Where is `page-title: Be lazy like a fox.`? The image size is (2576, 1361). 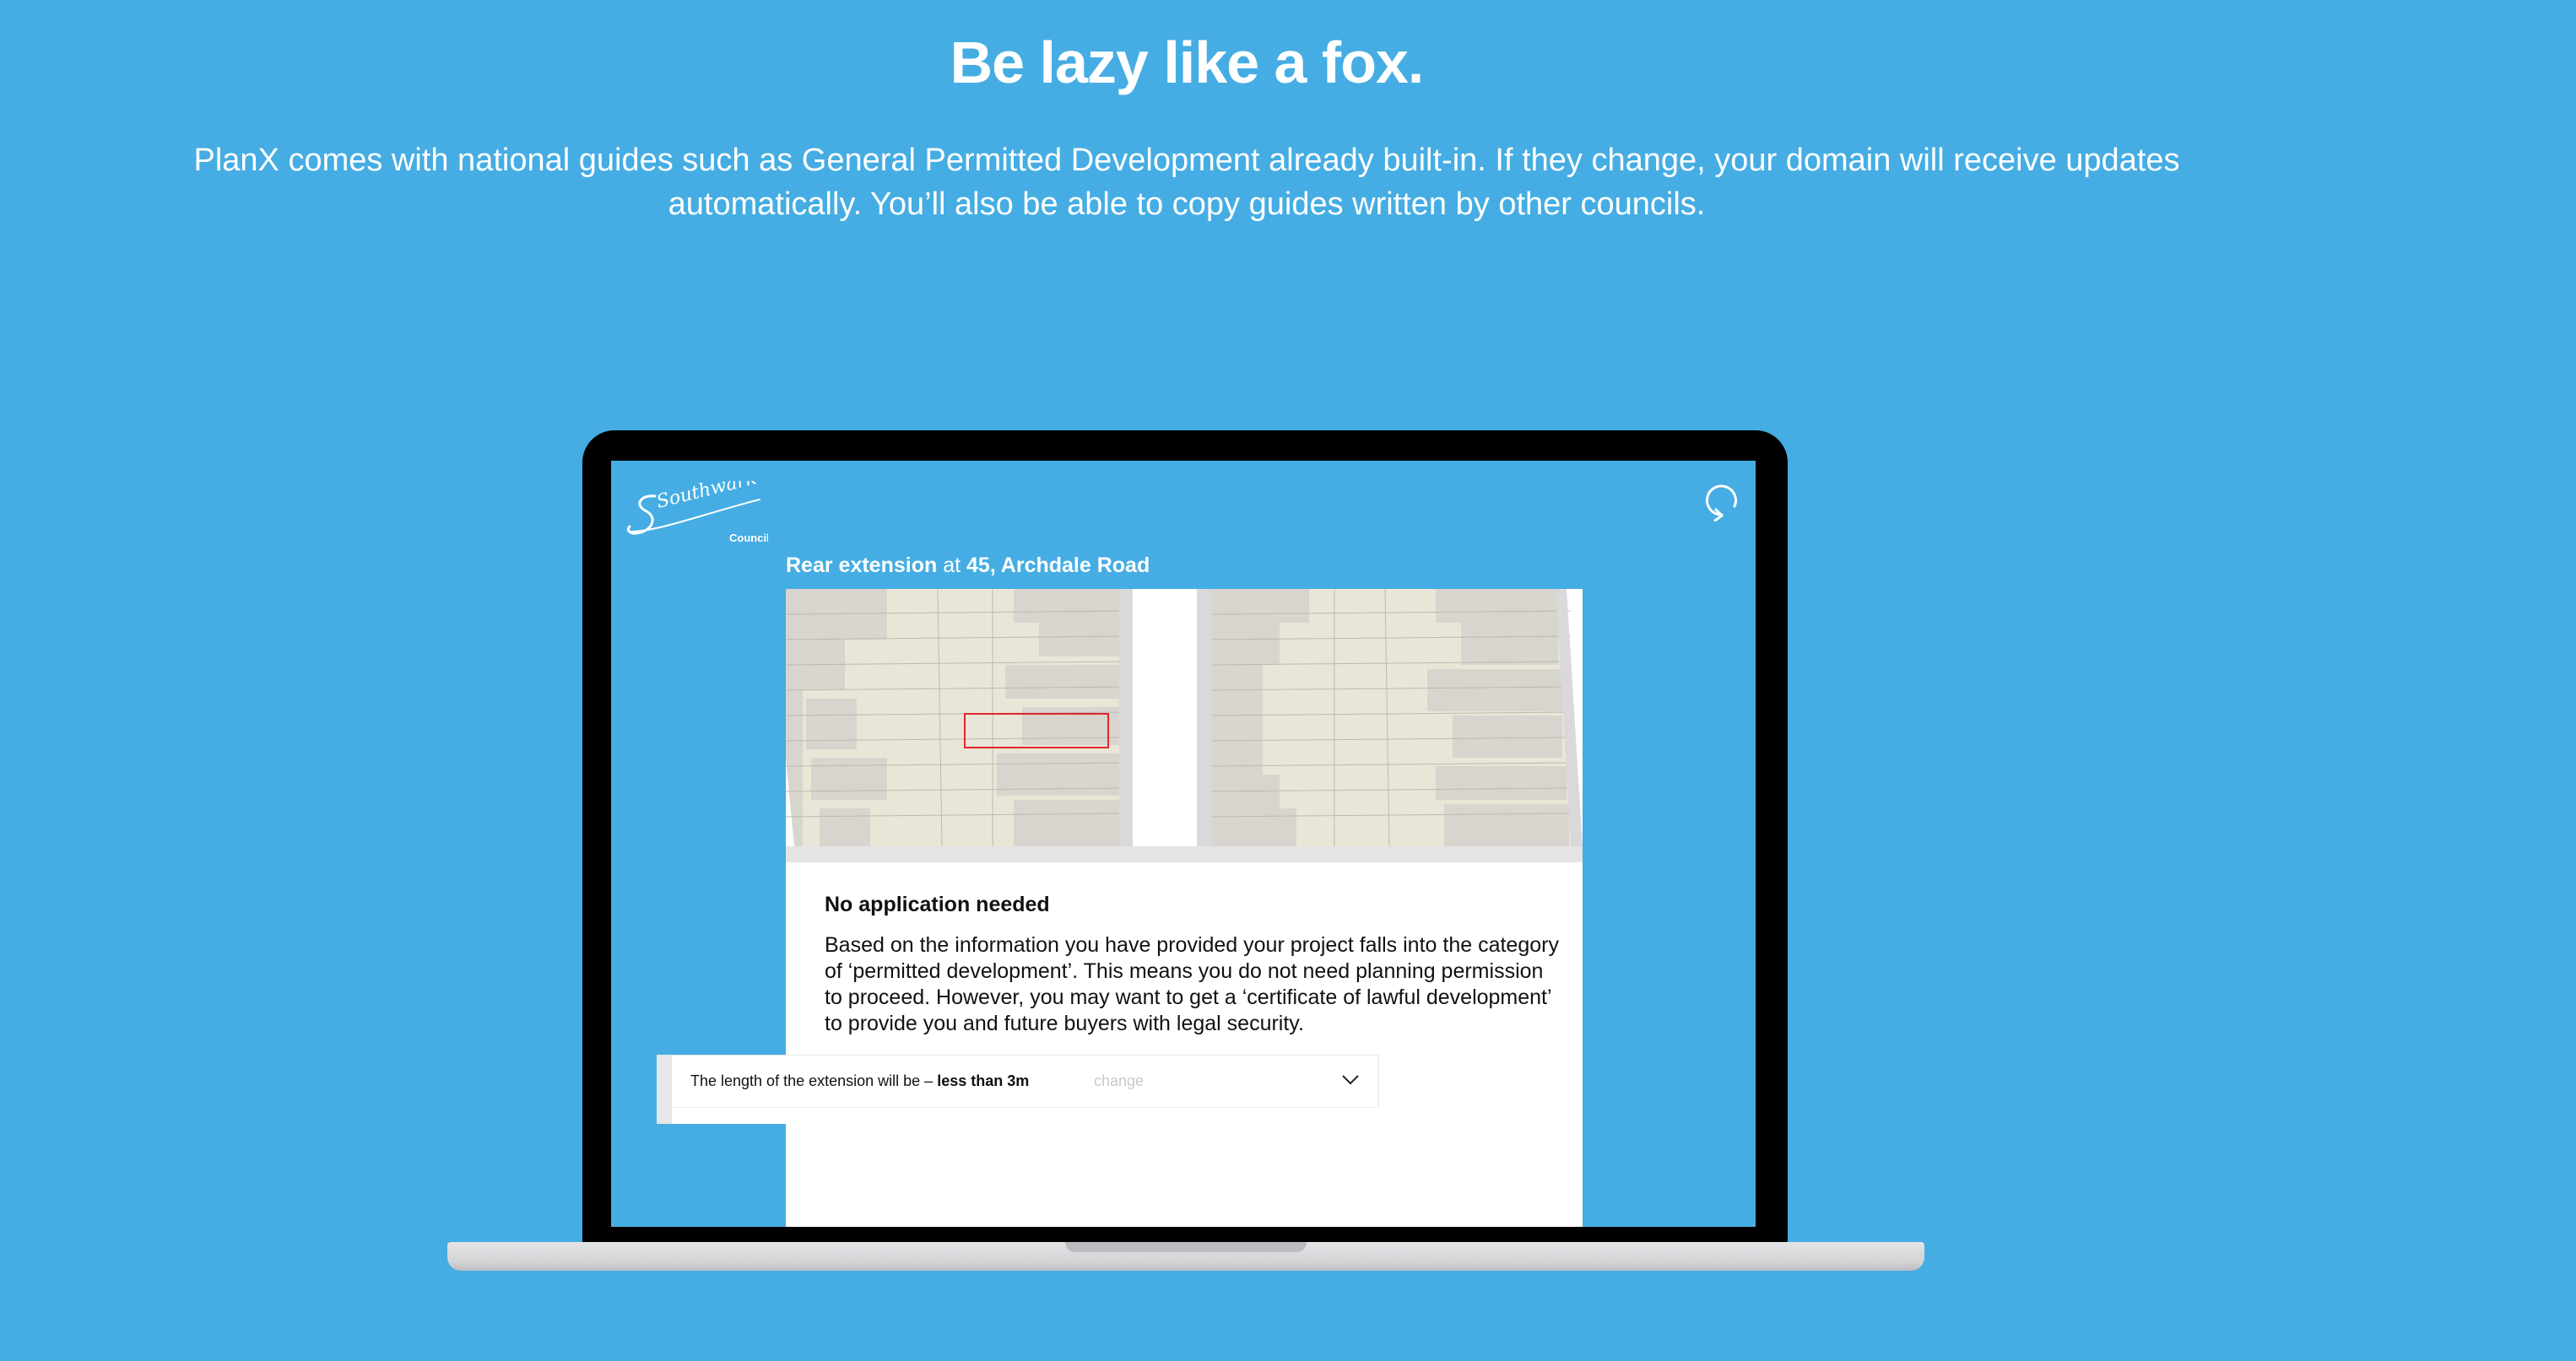
page-title: Be lazy like a fox. is located at coordinates (1187, 62).